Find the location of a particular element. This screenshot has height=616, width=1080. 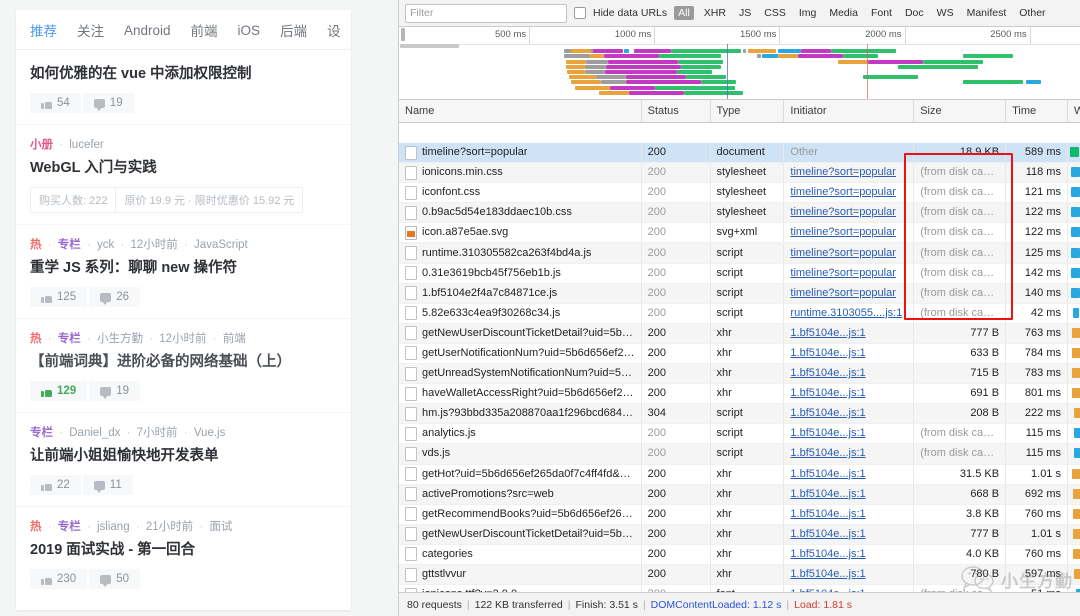

type-filter-css: CSS is located at coordinates (775, 13).